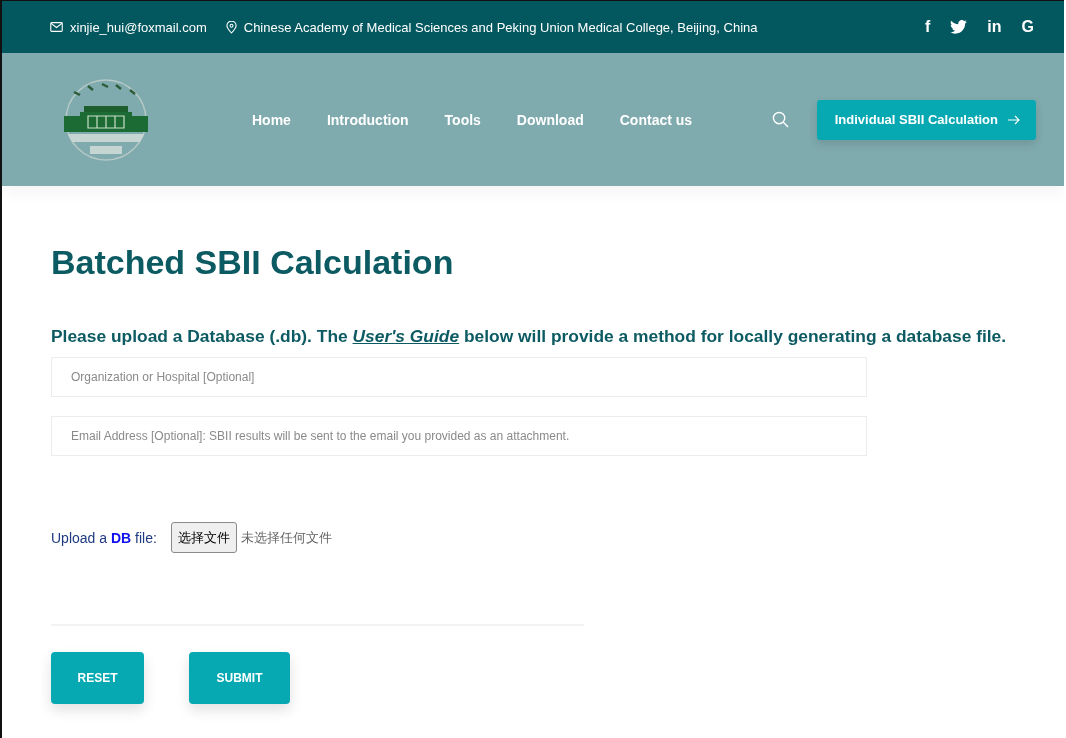 This screenshot has height=738, width=1066. I want to click on nav-link: Download, so click(550, 119).